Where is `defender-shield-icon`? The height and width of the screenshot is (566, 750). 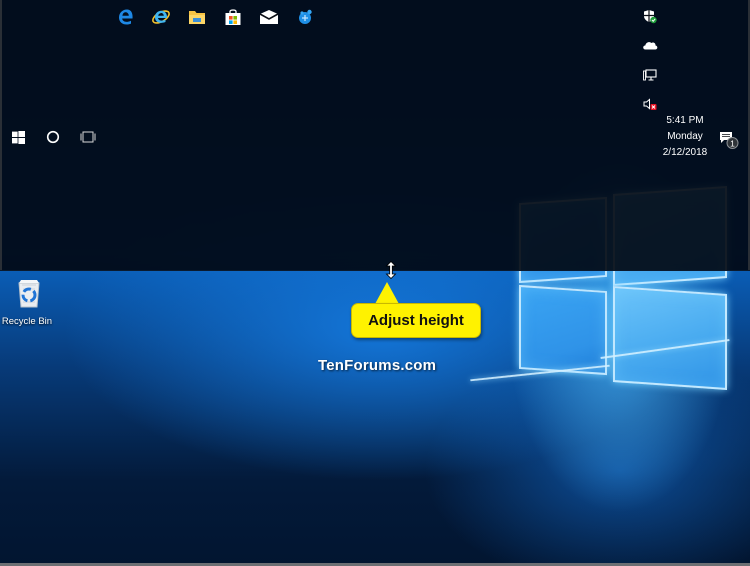
defender-shield-icon is located at coordinates (650, 16).